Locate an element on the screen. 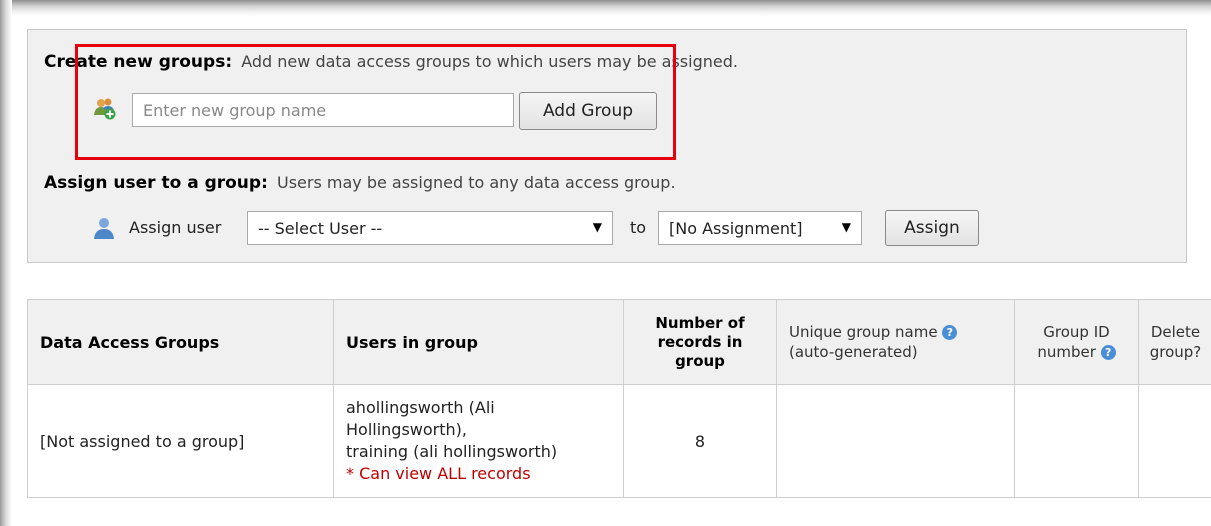 The image size is (1211, 526). header-records-line-3: group is located at coordinates (700, 360).